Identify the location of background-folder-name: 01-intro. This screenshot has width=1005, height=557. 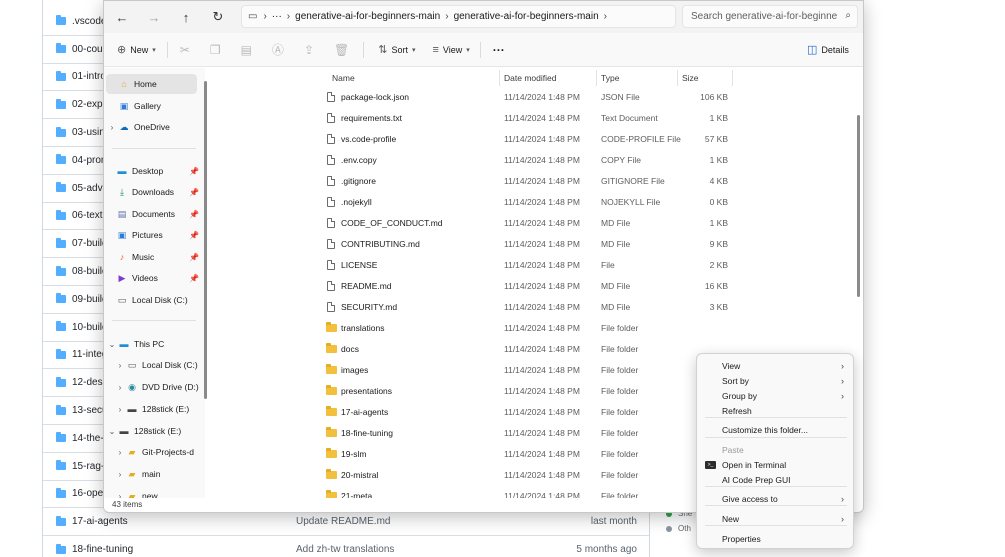
(89, 76).